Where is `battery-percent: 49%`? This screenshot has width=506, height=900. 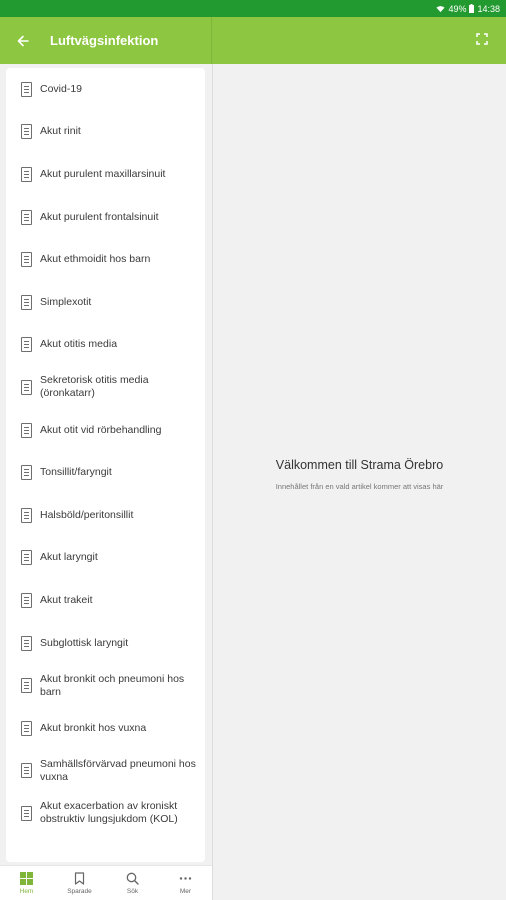
battery-percent: 49% is located at coordinates (457, 8).